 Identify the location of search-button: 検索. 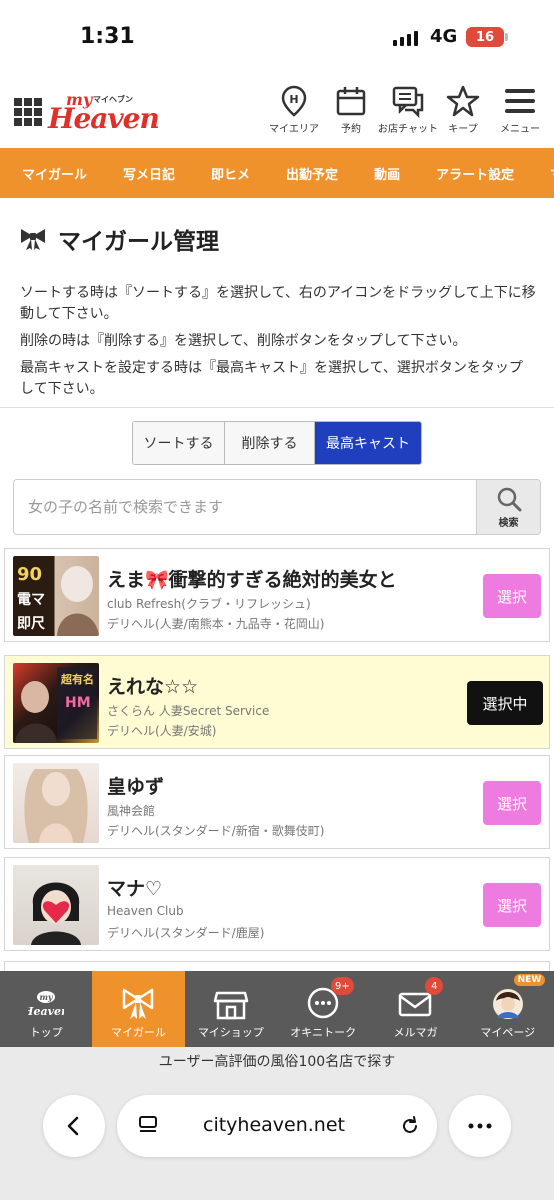
(508, 507).